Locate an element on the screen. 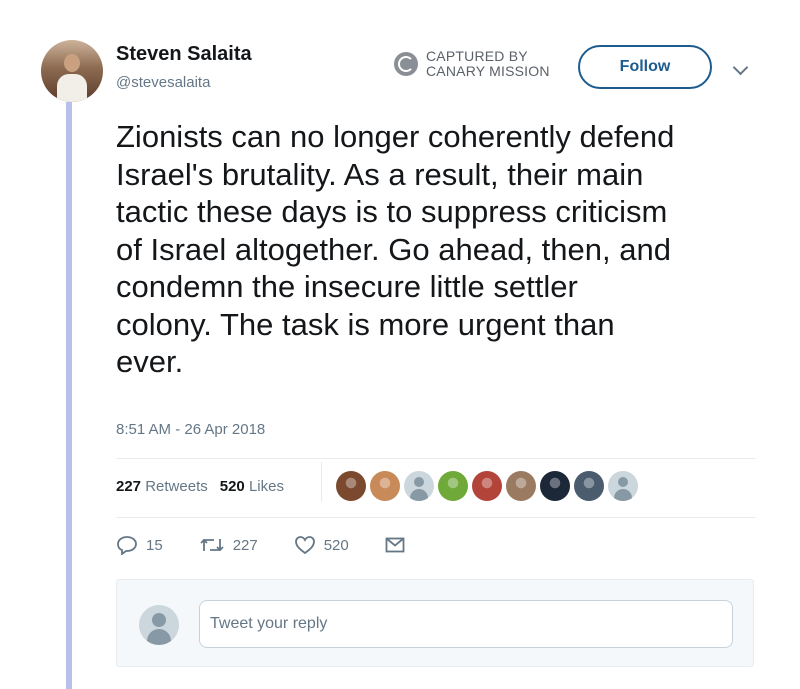 The width and height of the screenshot is (800, 689). follow-button: Follow is located at coordinates (645, 67).